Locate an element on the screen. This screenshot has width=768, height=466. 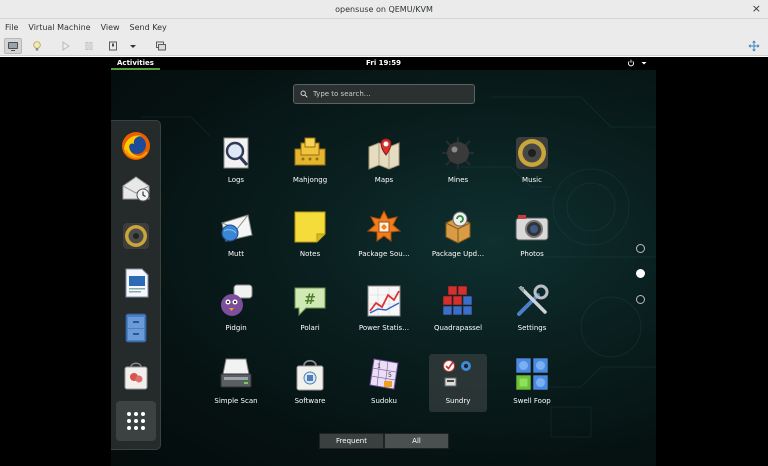
system-menu is located at coordinates (637, 63).